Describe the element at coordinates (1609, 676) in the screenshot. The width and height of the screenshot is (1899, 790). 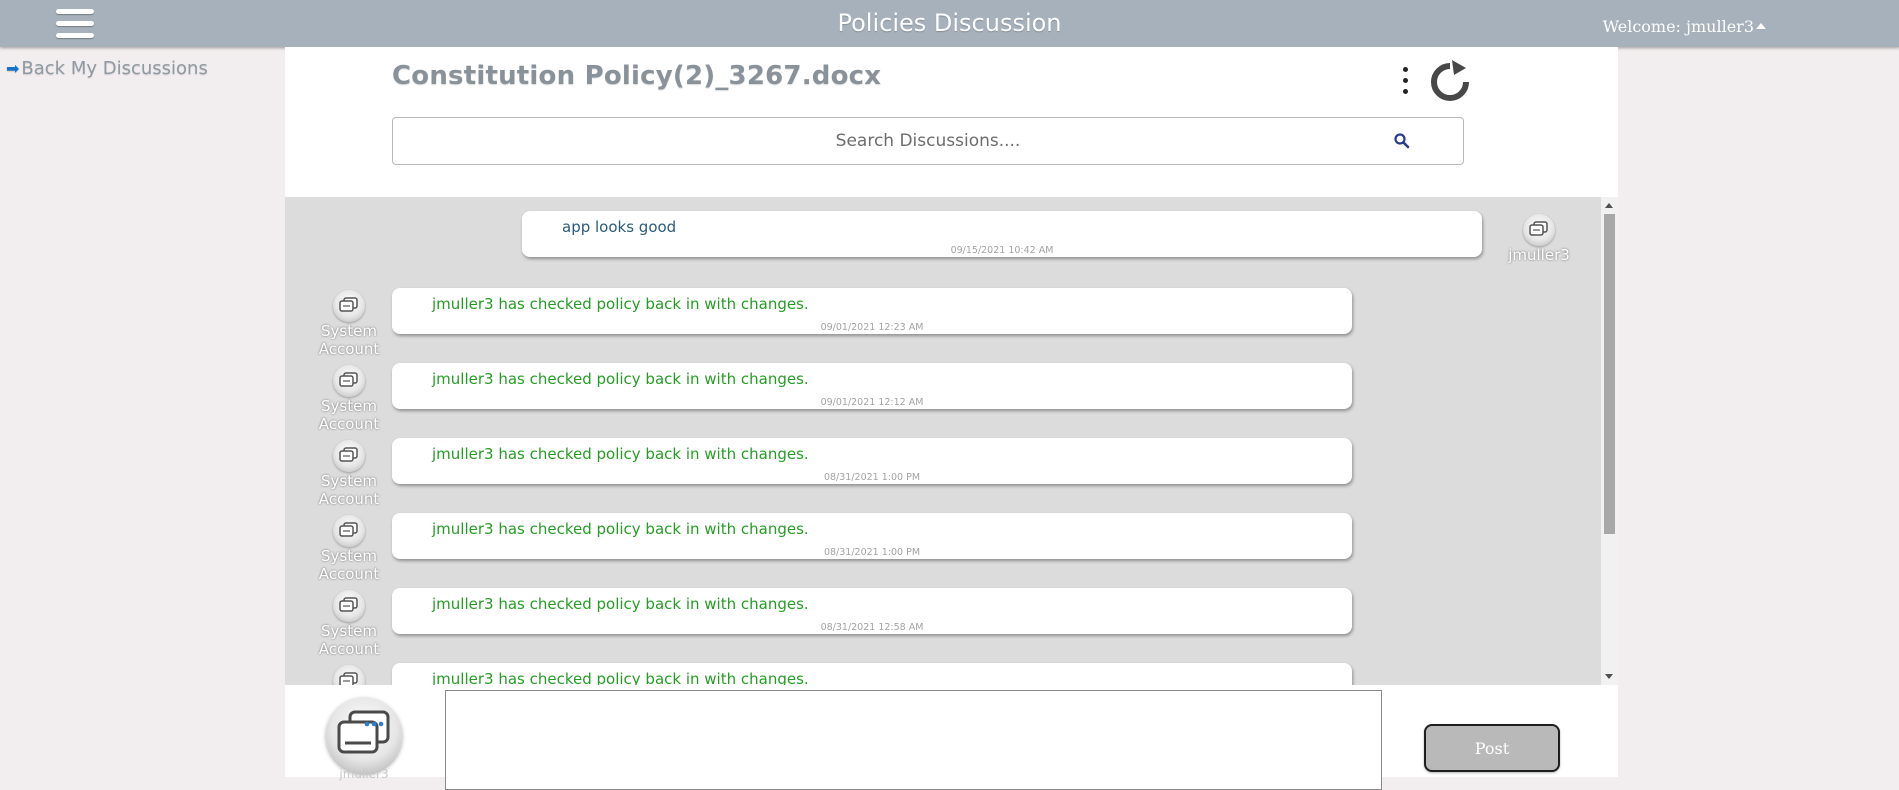
I see `scroll-down-icon` at that location.